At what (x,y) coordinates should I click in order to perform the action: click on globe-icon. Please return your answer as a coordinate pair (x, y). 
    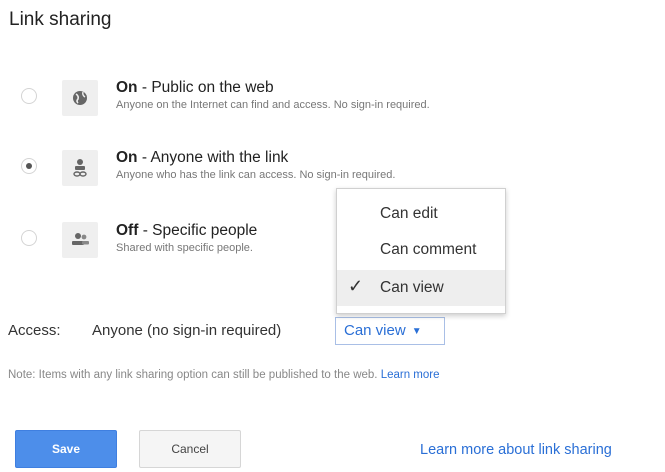
    Looking at the image, I should click on (80, 98).